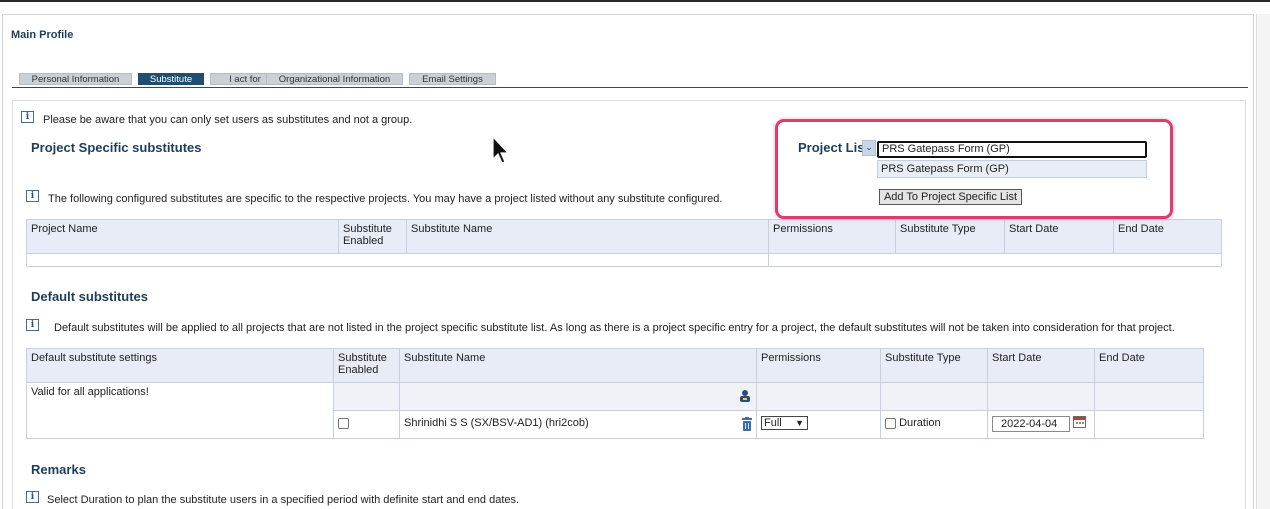  Describe the element at coordinates (1263, 261) in the screenshot. I see `scrollbar` at that location.